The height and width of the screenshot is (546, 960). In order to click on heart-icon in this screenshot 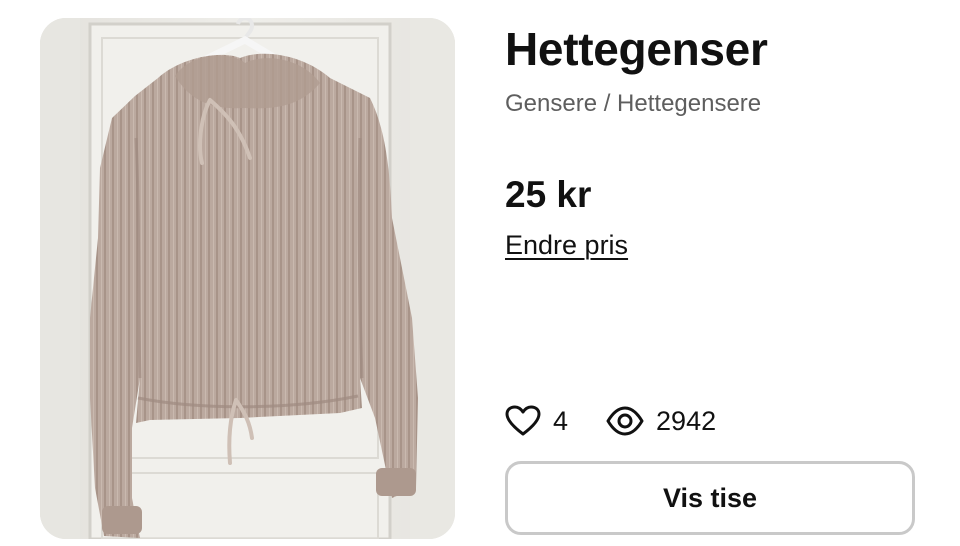, I will do `click(523, 421)`.